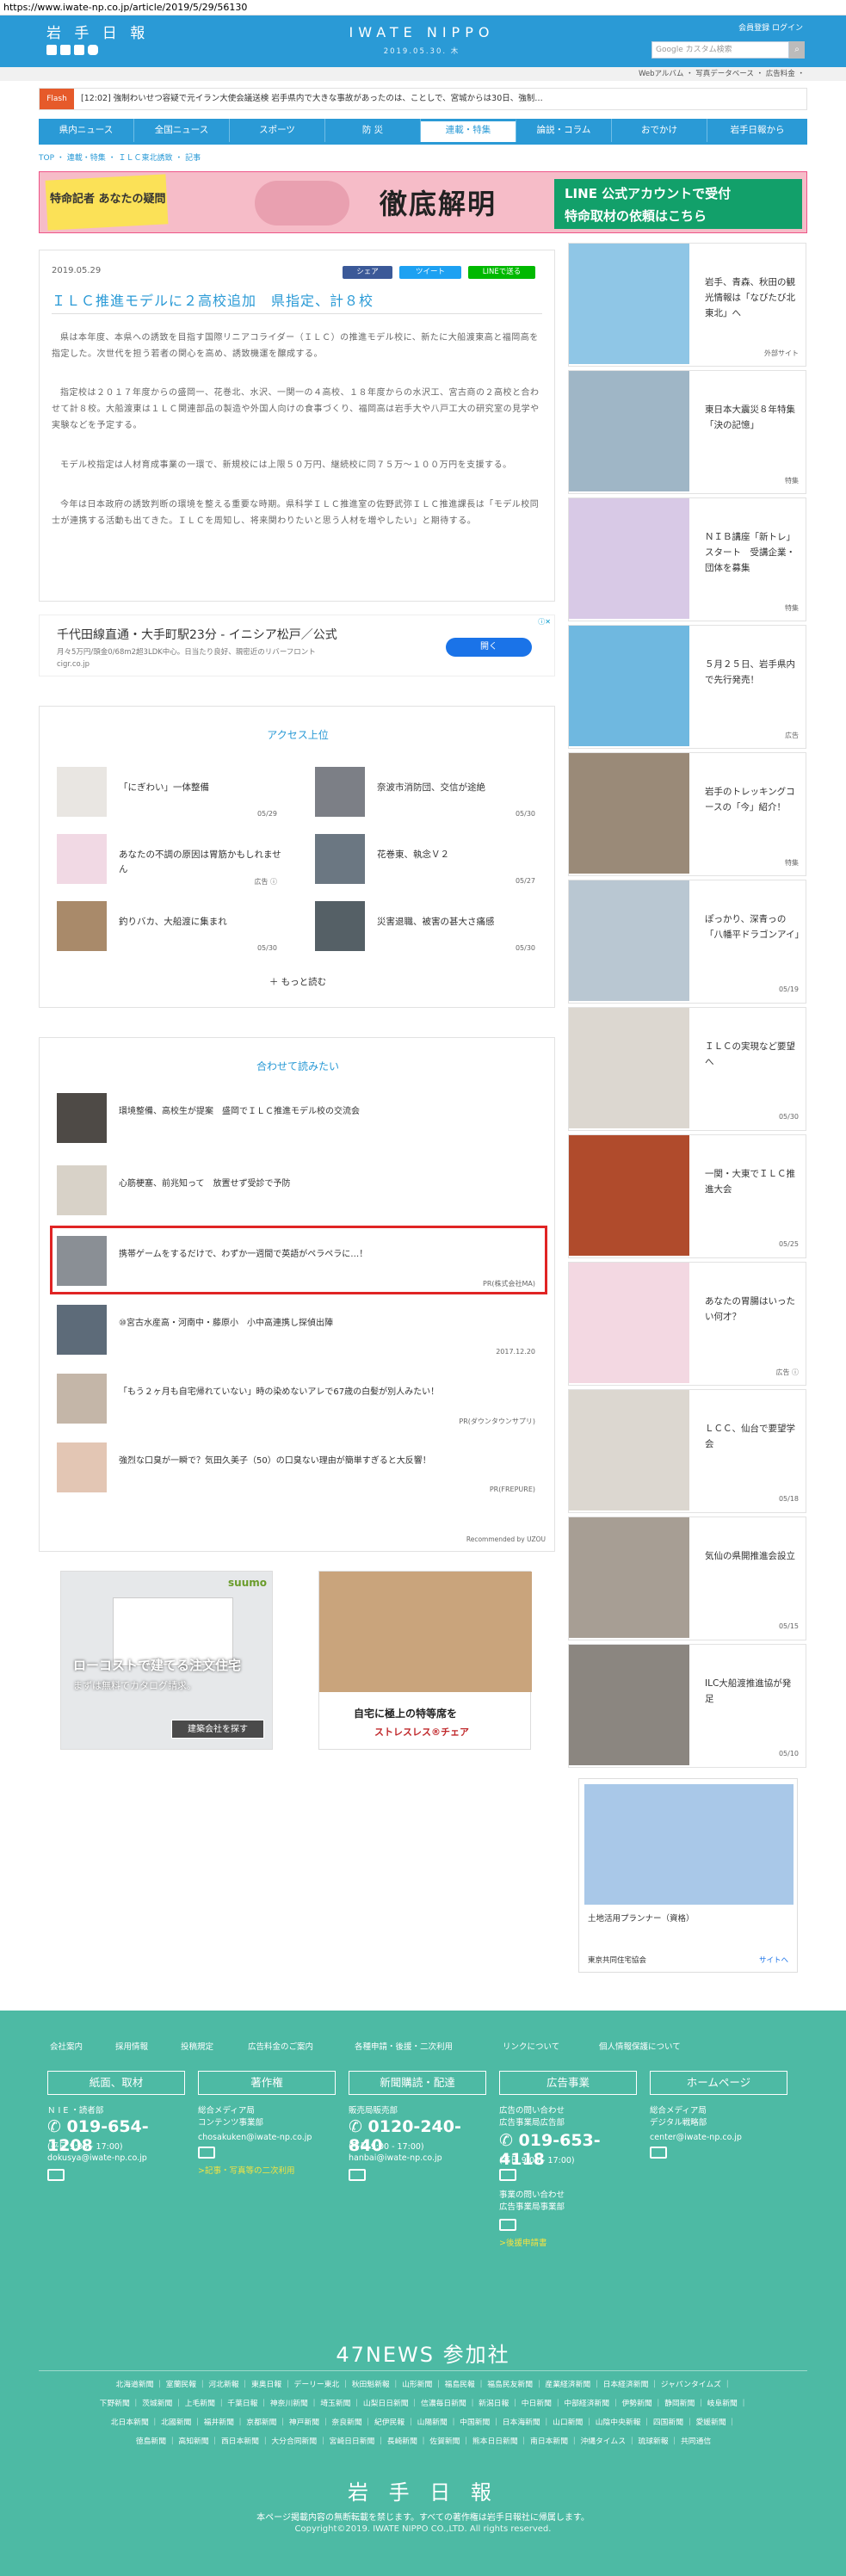  I want to click on banner-ad-line-box: LINE 公式アカウントで受付 特命取材の依頼はこちら, so click(678, 204).